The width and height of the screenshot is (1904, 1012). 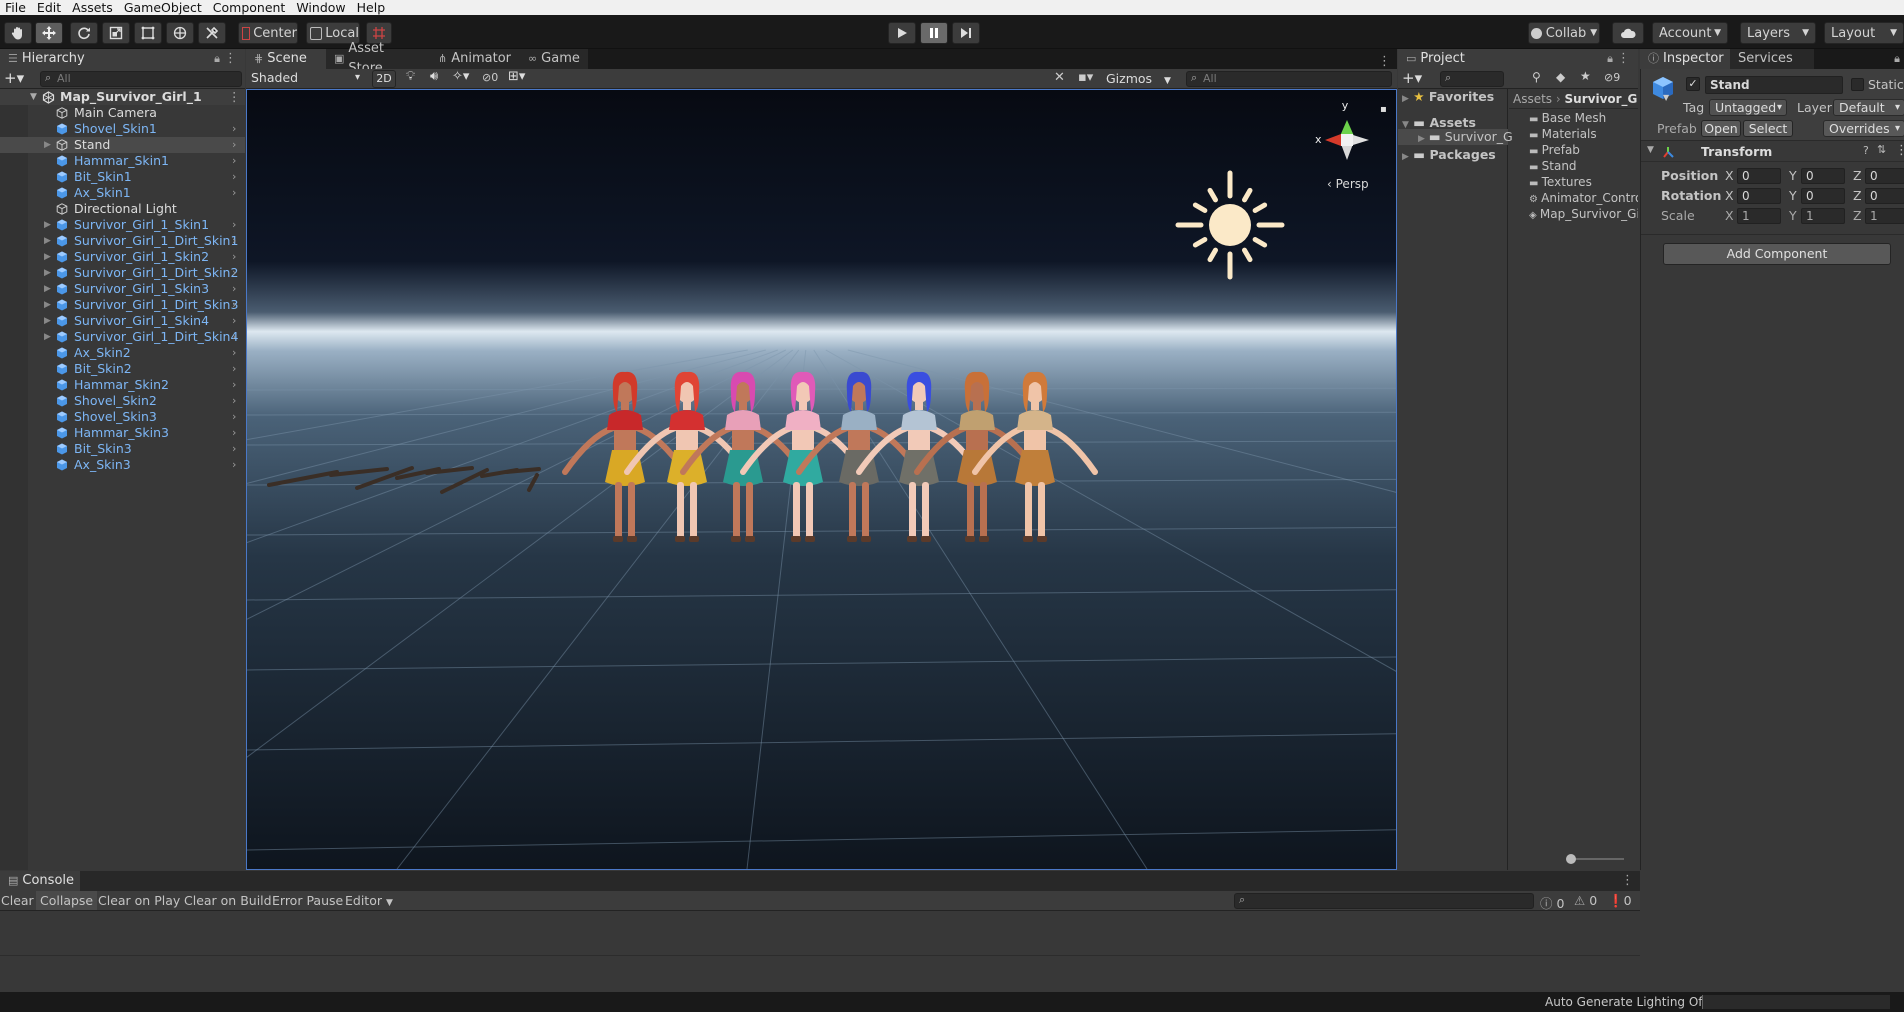 What do you see at coordinates (122, 417) in the screenshot?
I see `hierarchy-item: Shovel_Skin3 ›` at bounding box center [122, 417].